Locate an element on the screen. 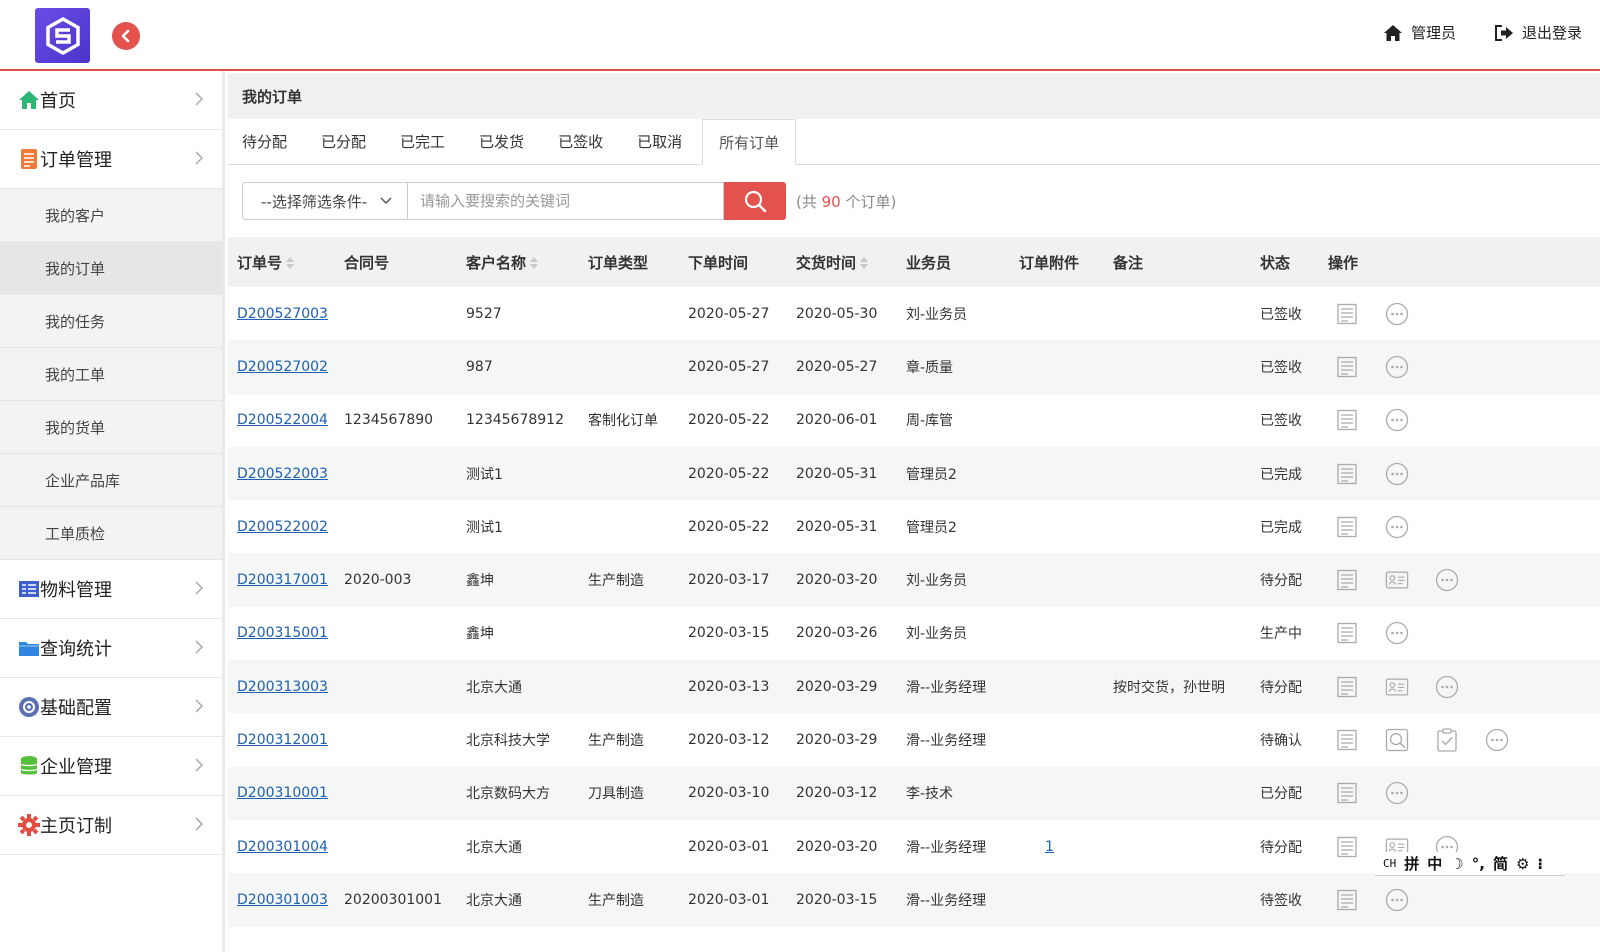  sidebar-sub-my-work-orders: 我的工单 is located at coordinates (111, 374).